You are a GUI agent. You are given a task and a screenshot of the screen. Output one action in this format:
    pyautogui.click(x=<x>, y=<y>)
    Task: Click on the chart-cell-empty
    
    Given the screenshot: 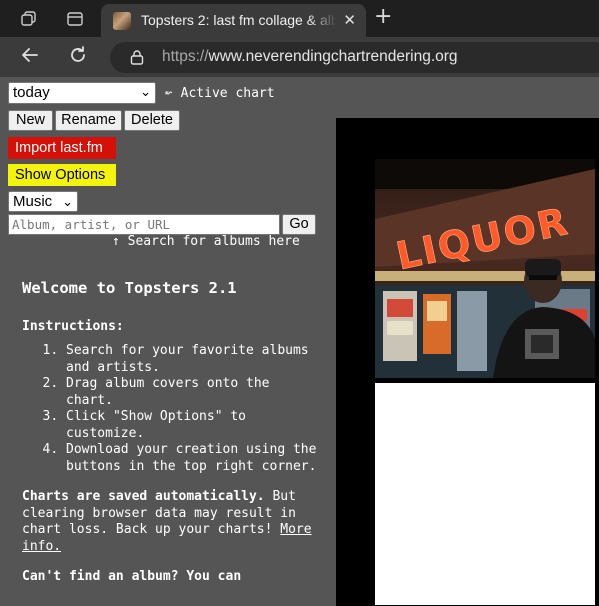 What is the action you would take?
    pyautogui.click(x=485, y=494)
    